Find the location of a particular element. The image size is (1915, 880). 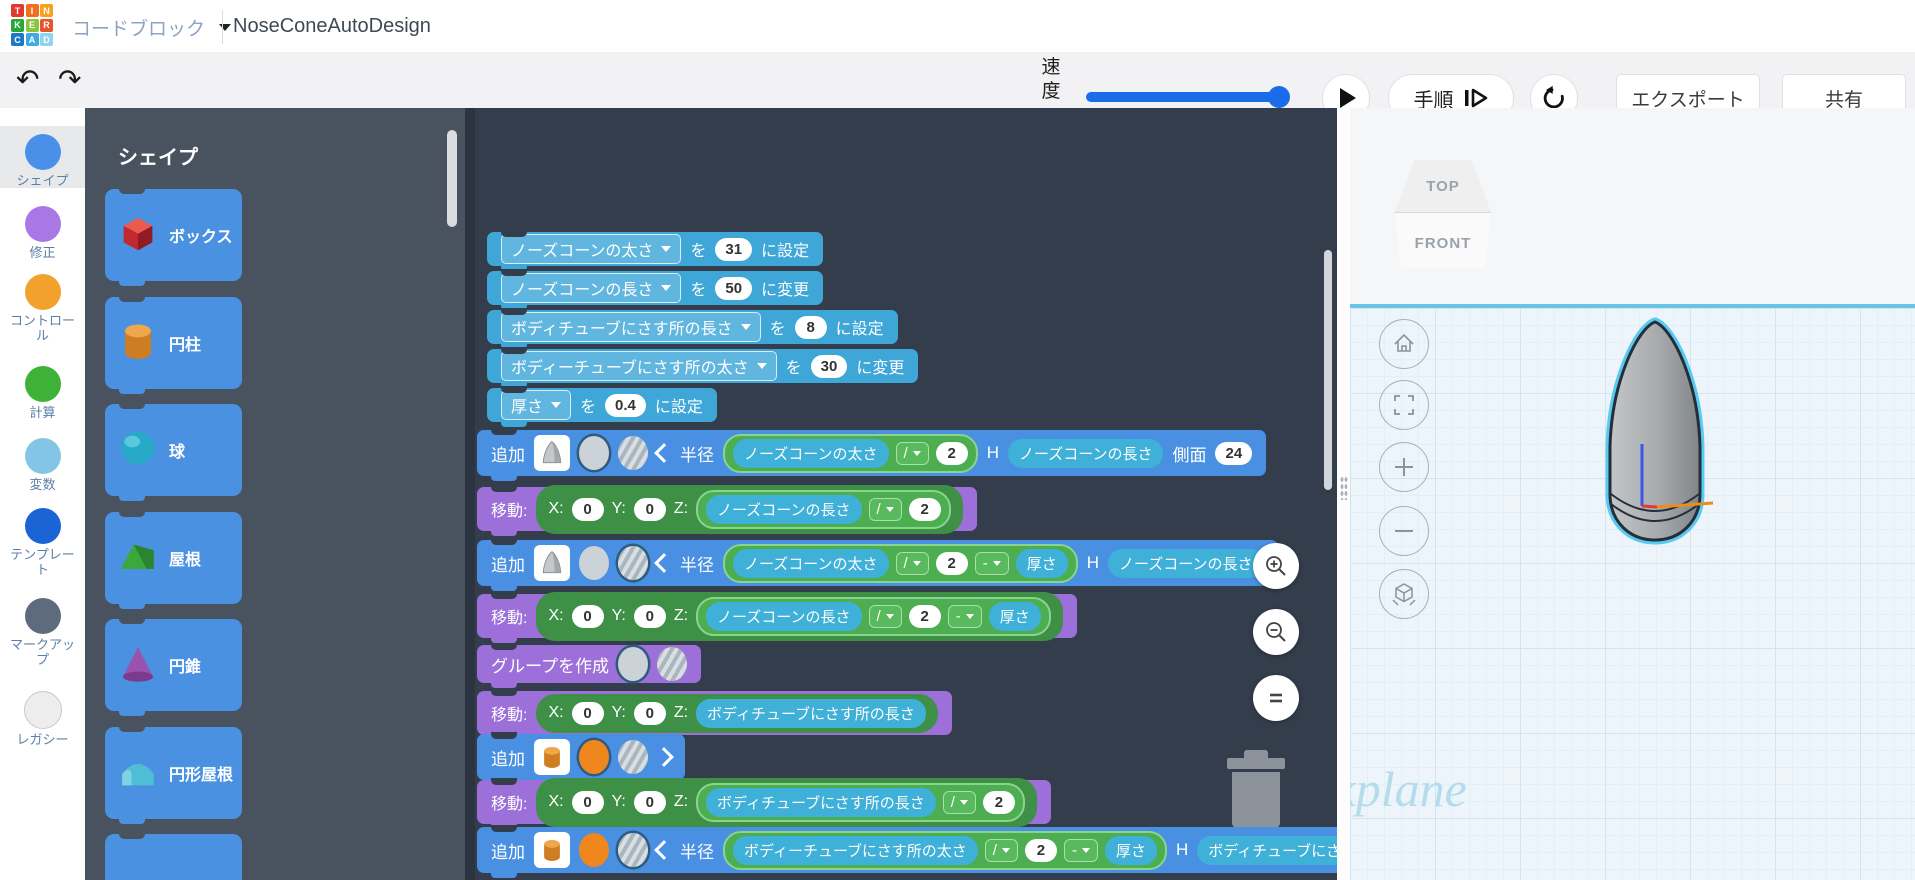

value-input: 0.4 is located at coordinates (625, 405).